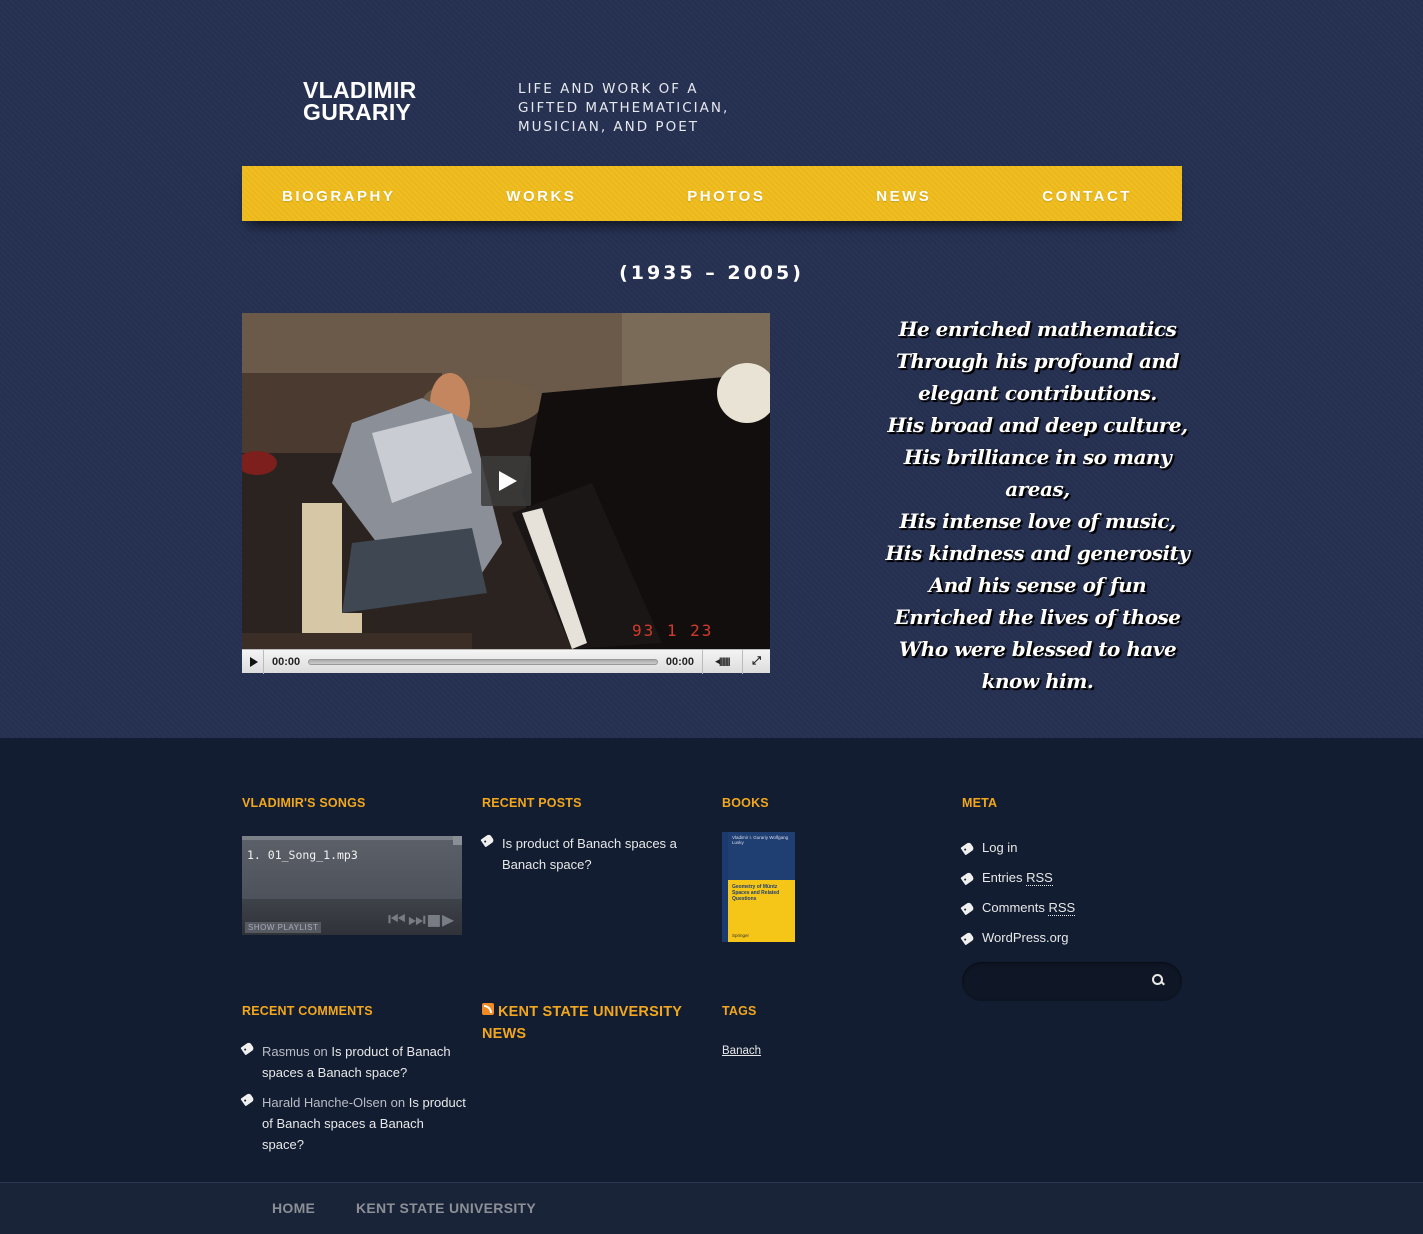 Image resolution: width=1423 pixels, height=1234 pixels. Describe the element at coordinates (304, 803) in the screenshot. I see `songs-widget-title: VLADIMIR'S SONGS` at that location.